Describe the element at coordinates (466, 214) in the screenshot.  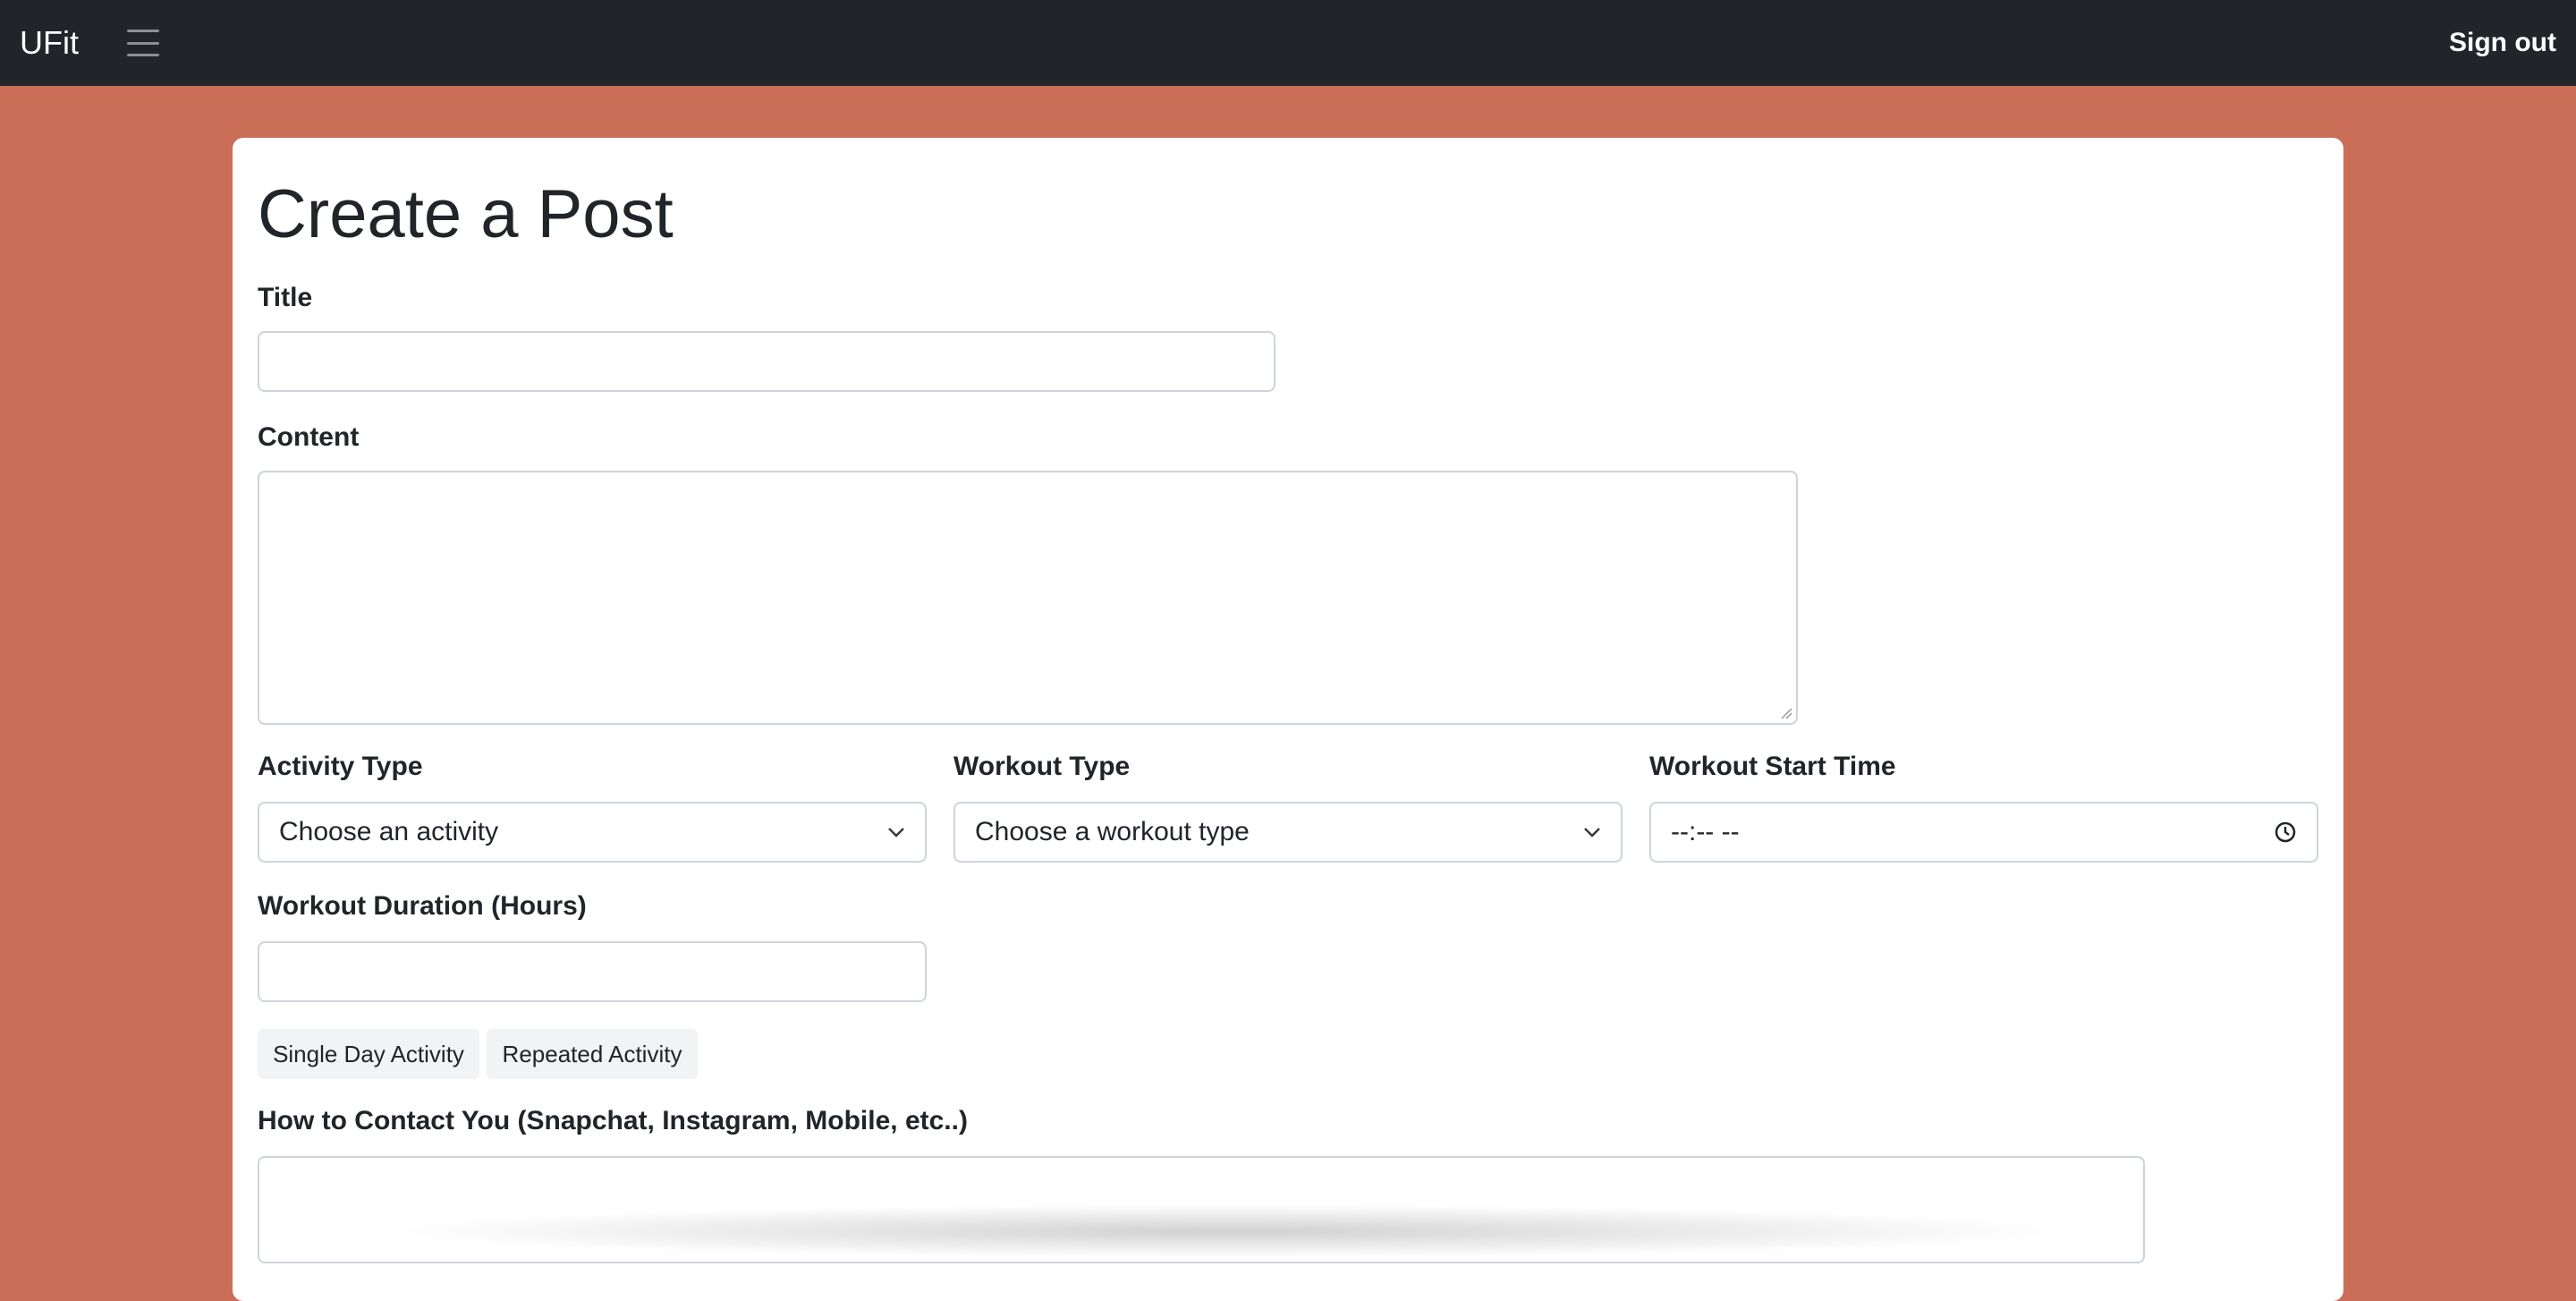
I see `page-title: Create a Post` at that location.